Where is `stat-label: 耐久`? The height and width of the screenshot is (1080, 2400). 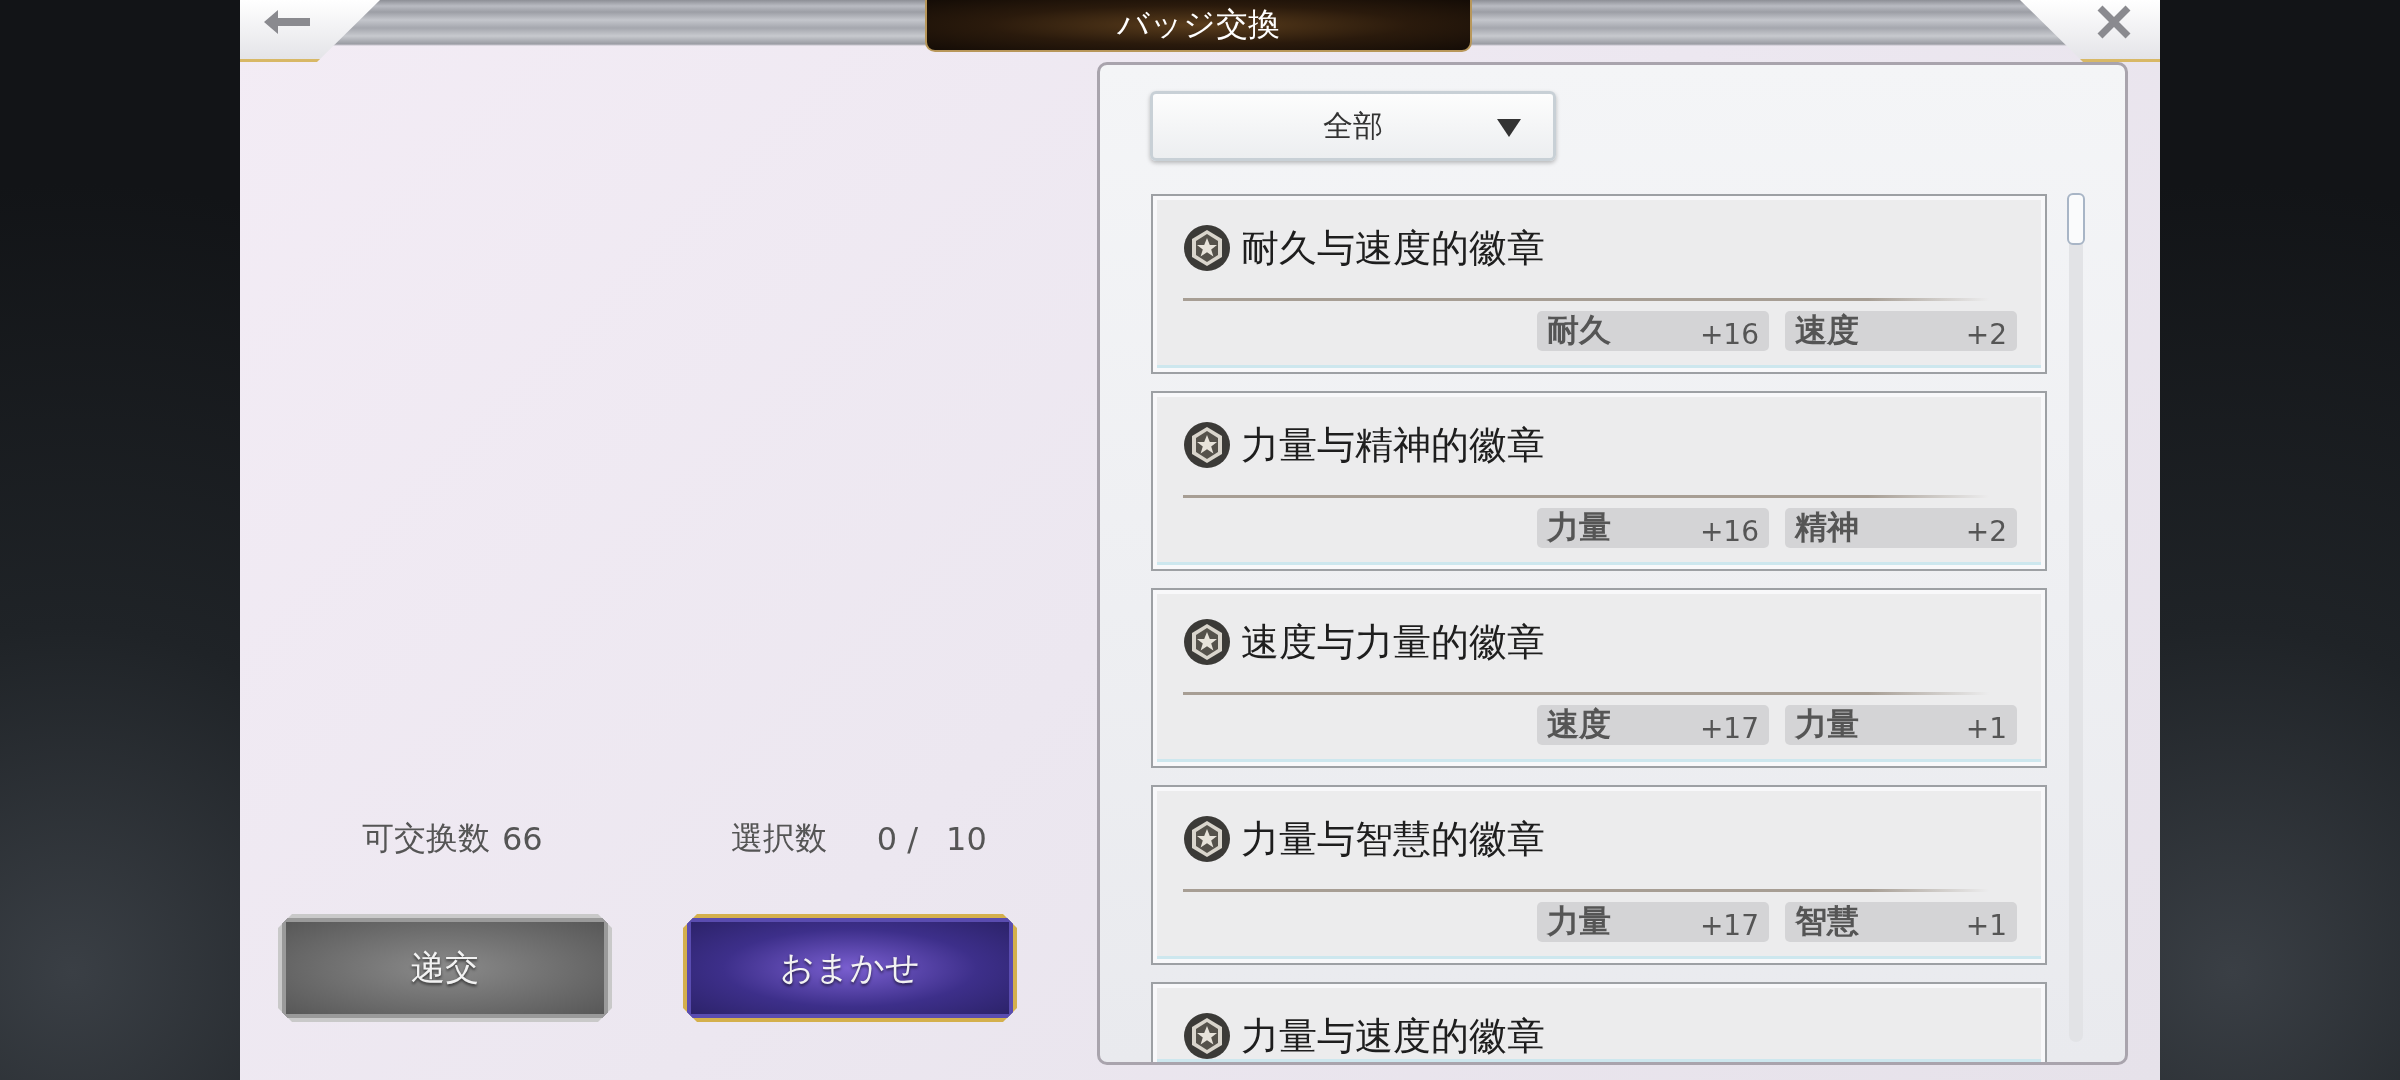 stat-label: 耐久 is located at coordinates (1579, 330).